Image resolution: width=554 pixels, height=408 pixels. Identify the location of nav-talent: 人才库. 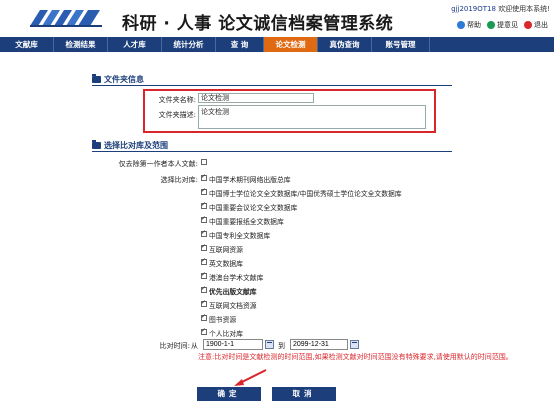
(135, 44).